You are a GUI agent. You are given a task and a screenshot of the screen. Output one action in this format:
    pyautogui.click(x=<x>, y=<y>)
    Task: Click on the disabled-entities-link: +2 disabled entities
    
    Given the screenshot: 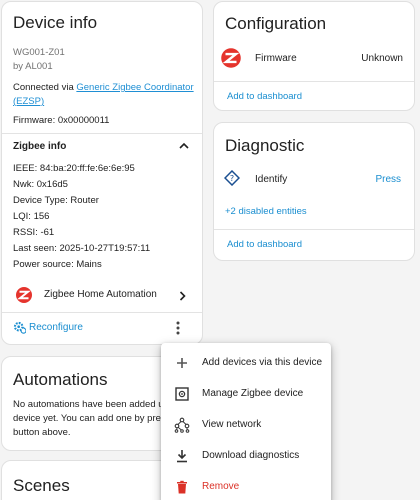 What is the action you would take?
    pyautogui.click(x=266, y=211)
    